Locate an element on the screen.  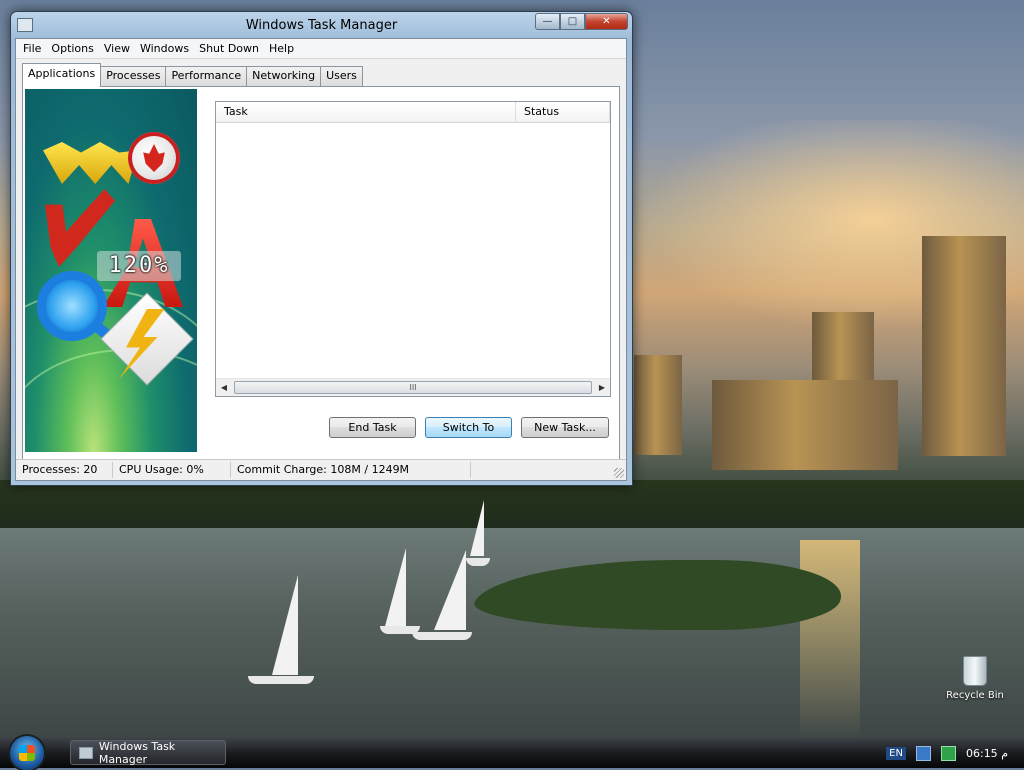
minimize-button: — is located at coordinates (547, 21).